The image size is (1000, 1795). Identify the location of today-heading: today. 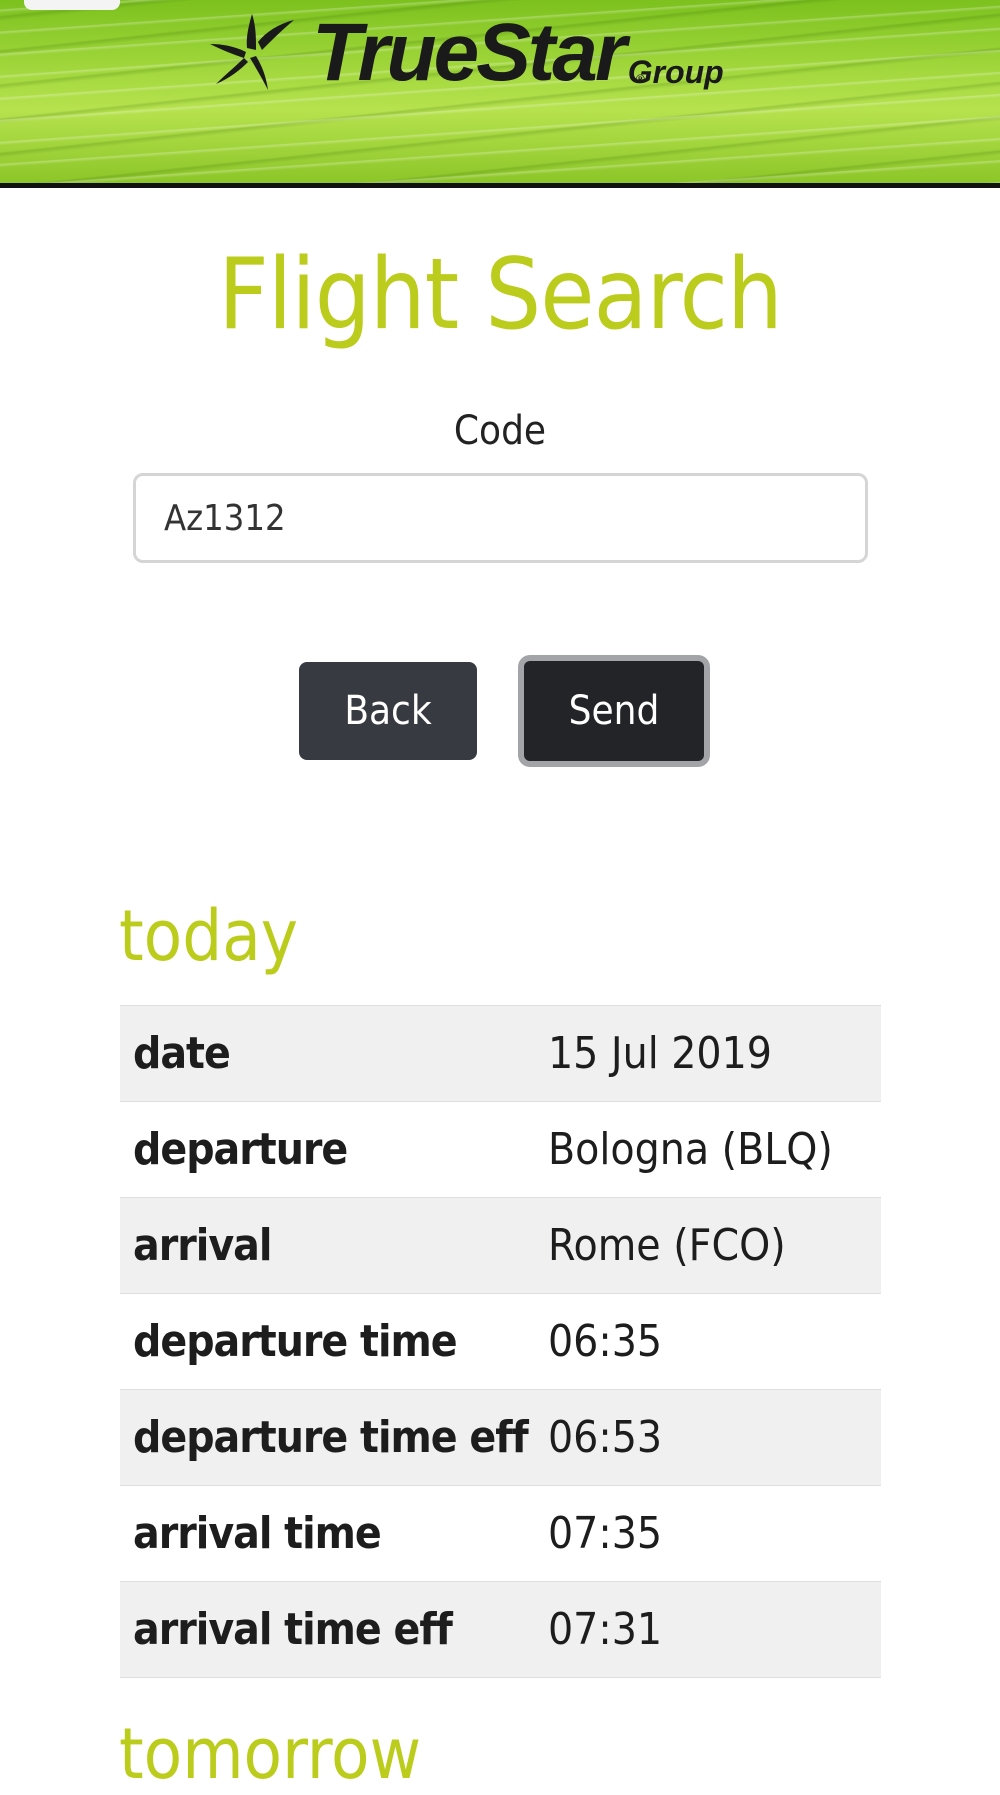
(209, 936).